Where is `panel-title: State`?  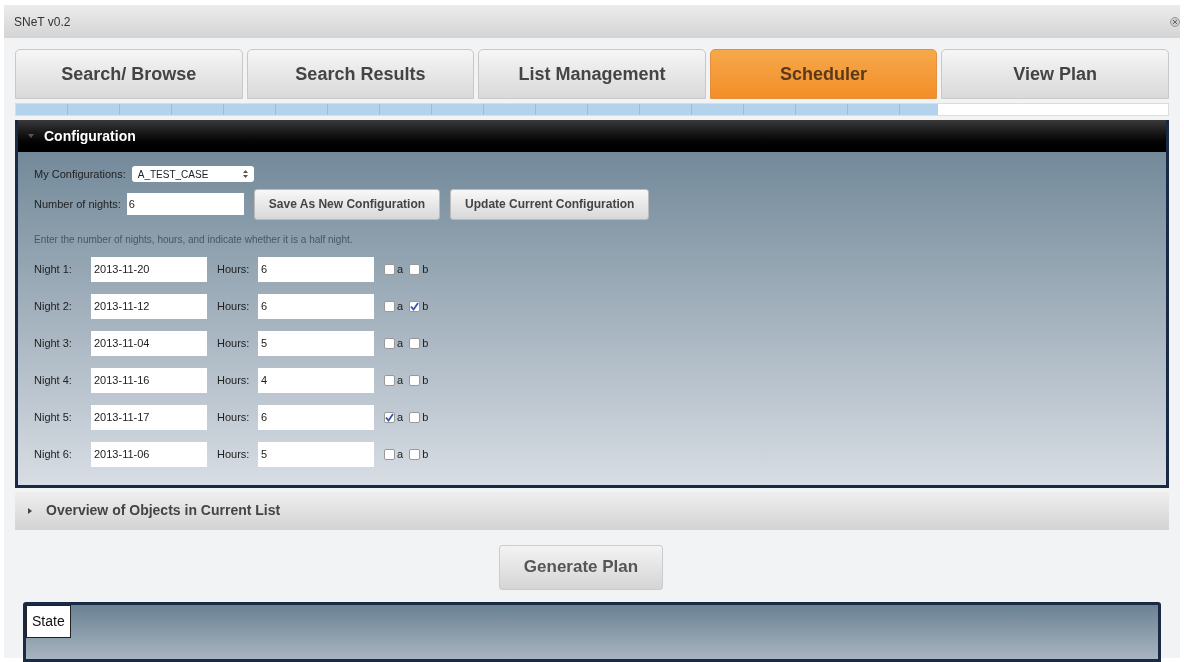 panel-title: State is located at coordinates (48, 621).